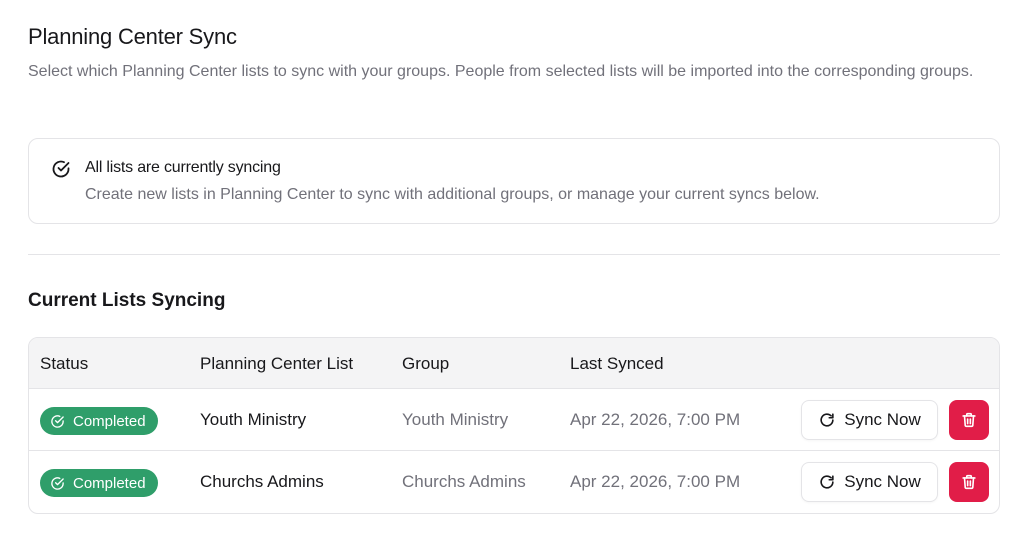 The image size is (1024, 537). What do you see at coordinates (514, 254) in the screenshot?
I see `section-divider` at bounding box center [514, 254].